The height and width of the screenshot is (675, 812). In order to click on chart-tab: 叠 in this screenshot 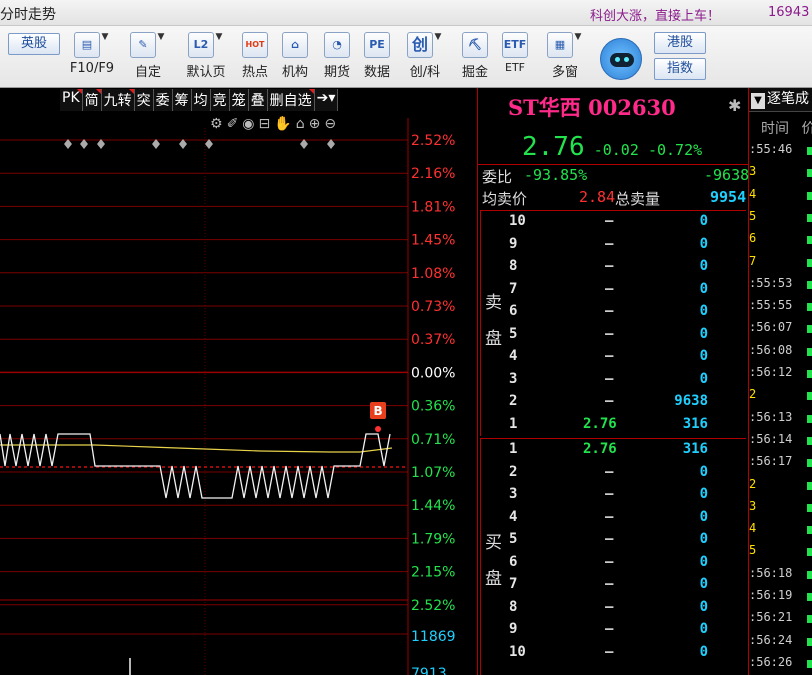, I will do `click(258, 100)`.